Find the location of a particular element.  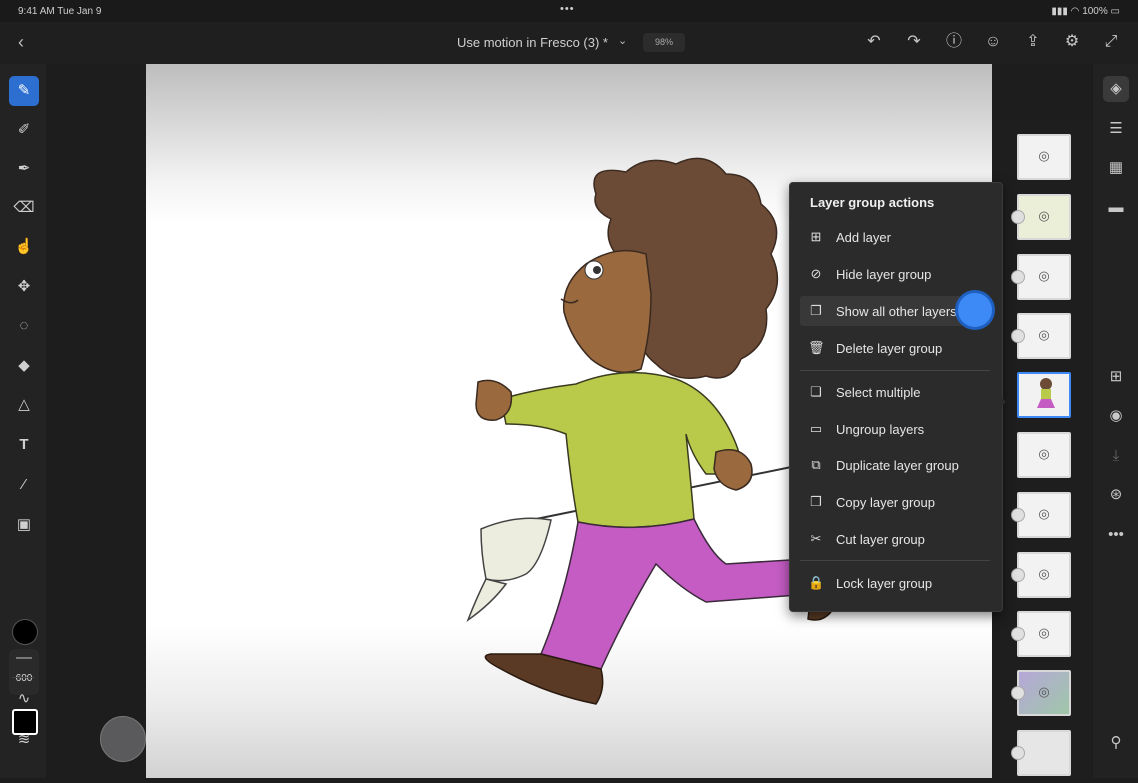

menu-item-delete-layer-group: 🗑 Delete layer group is located at coordinates (895, 348).